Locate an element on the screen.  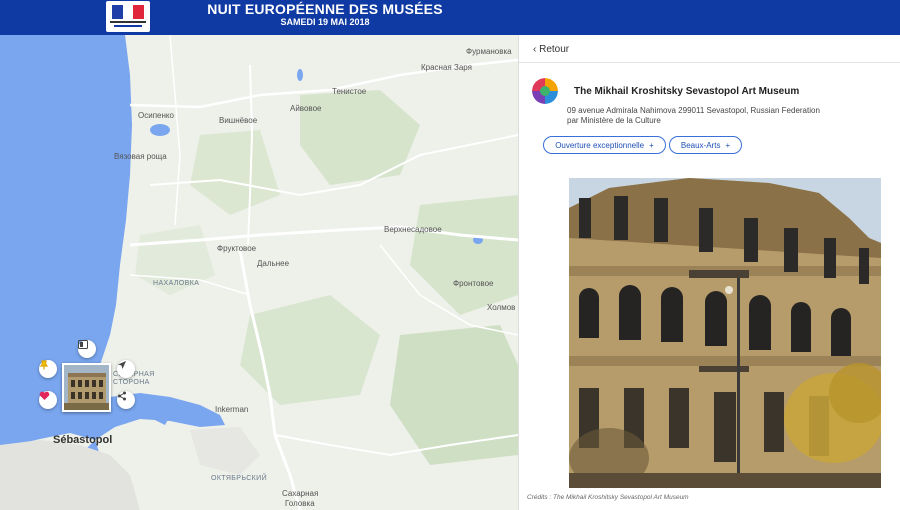
organization-logo-icon is located at coordinates (545, 91).